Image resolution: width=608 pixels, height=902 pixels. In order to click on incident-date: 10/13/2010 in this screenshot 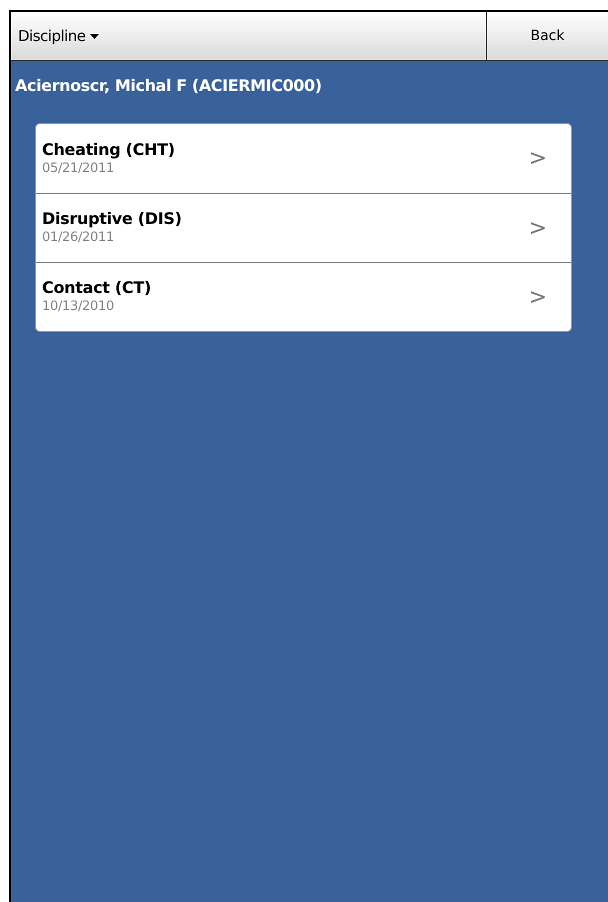, I will do `click(78, 307)`.